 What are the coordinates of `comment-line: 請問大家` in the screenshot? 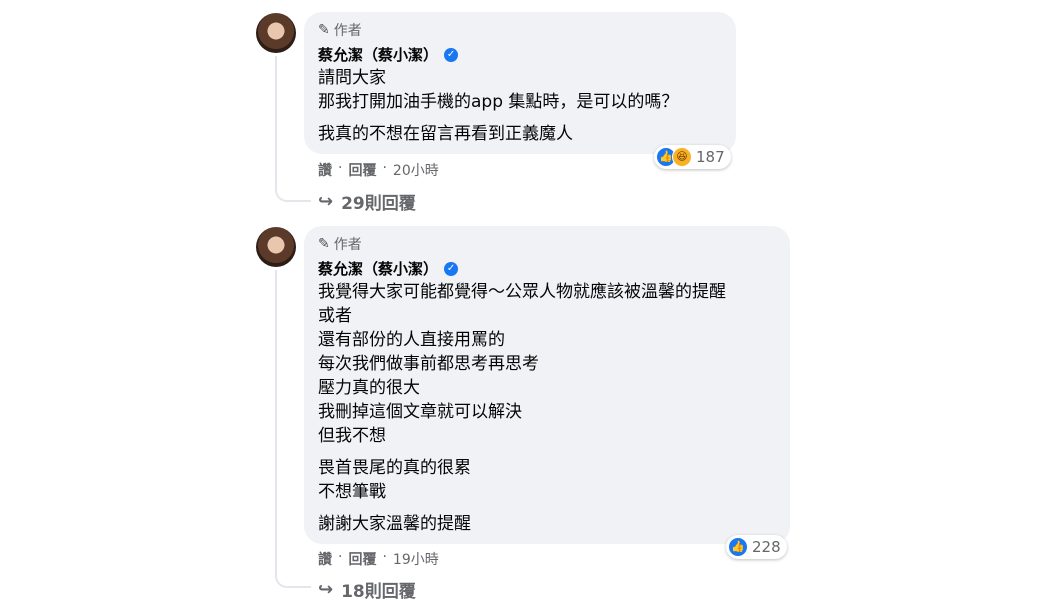 It's located at (352, 78).